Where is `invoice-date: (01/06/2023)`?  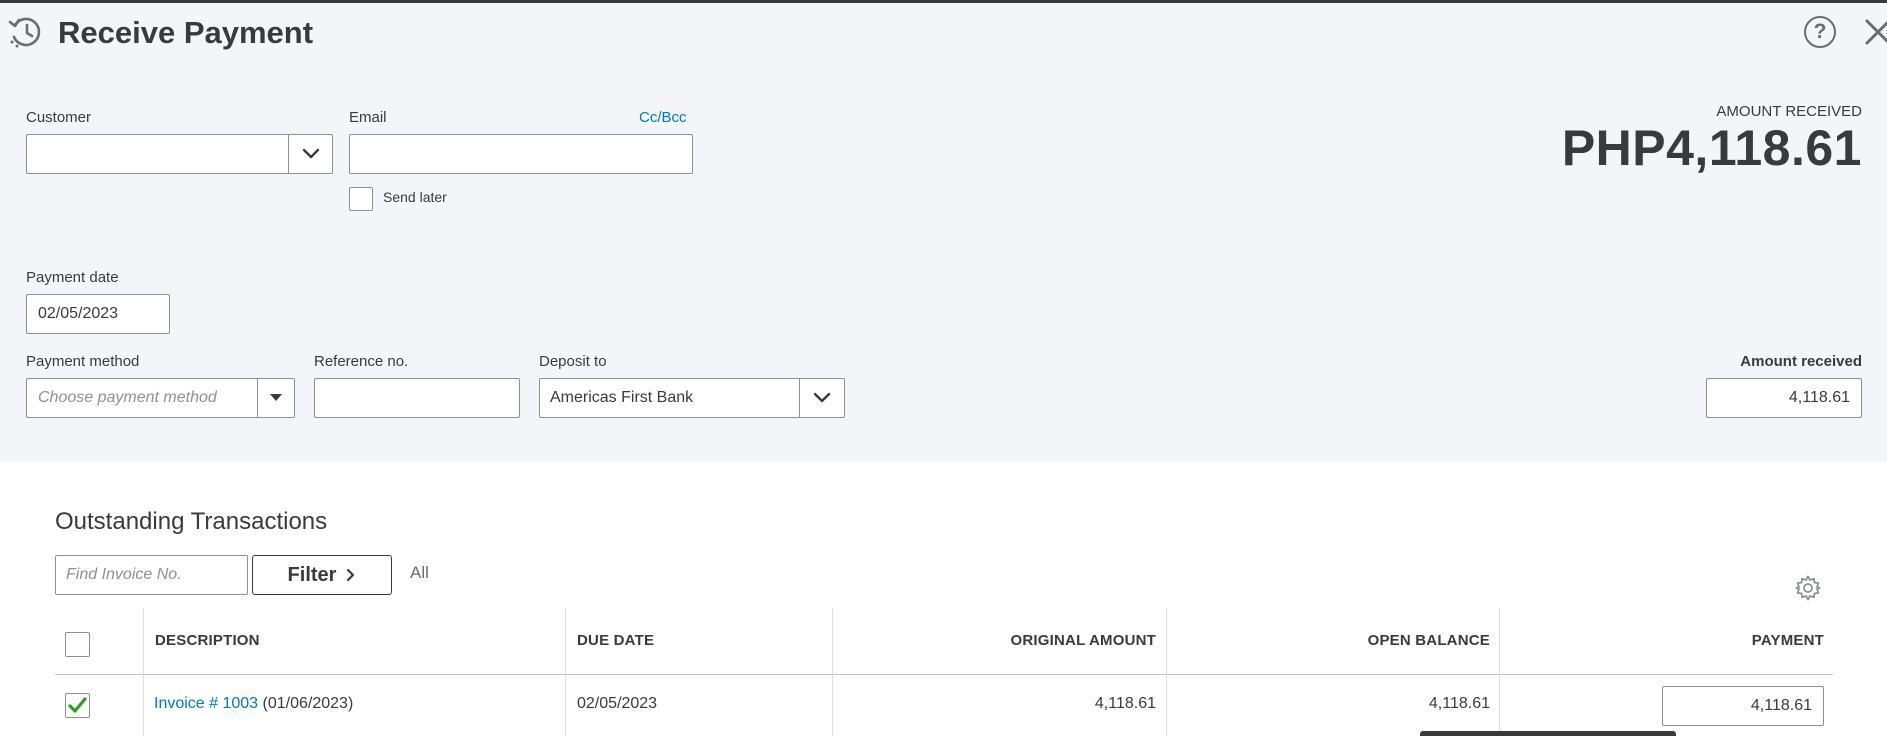
invoice-date: (01/06/2023) is located at coordinates (308, 703).